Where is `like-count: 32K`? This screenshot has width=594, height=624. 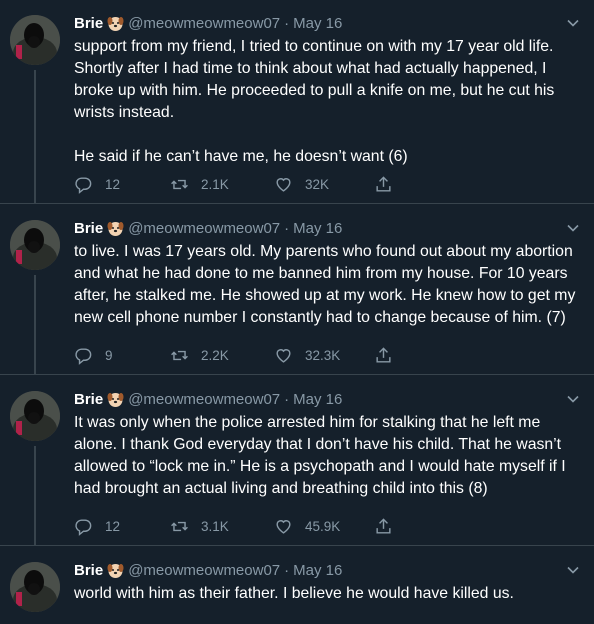
like-count: 32K is located at coordinates (317, 184).